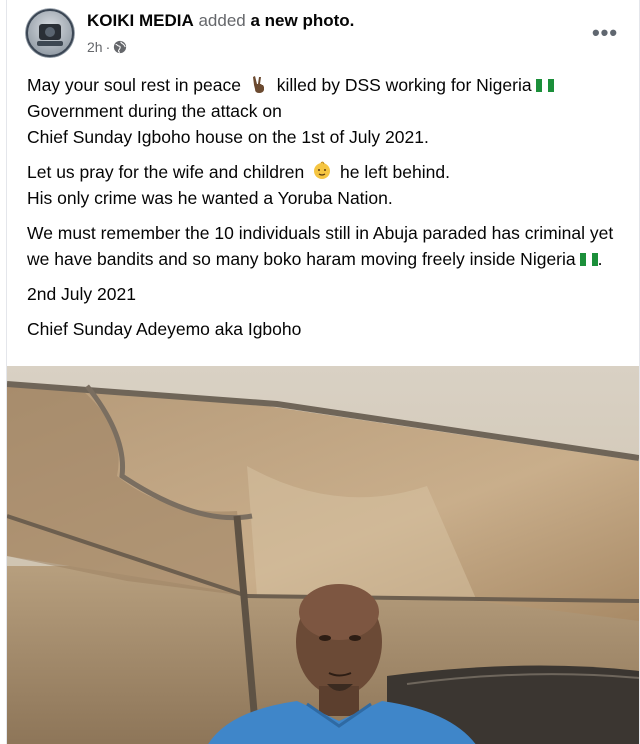 The height and width of the screenshot is (744, 640). What do you see at coordinates (322, 171) in the screenshot?
I see `baby-icon` at bounding box center [322, 171].